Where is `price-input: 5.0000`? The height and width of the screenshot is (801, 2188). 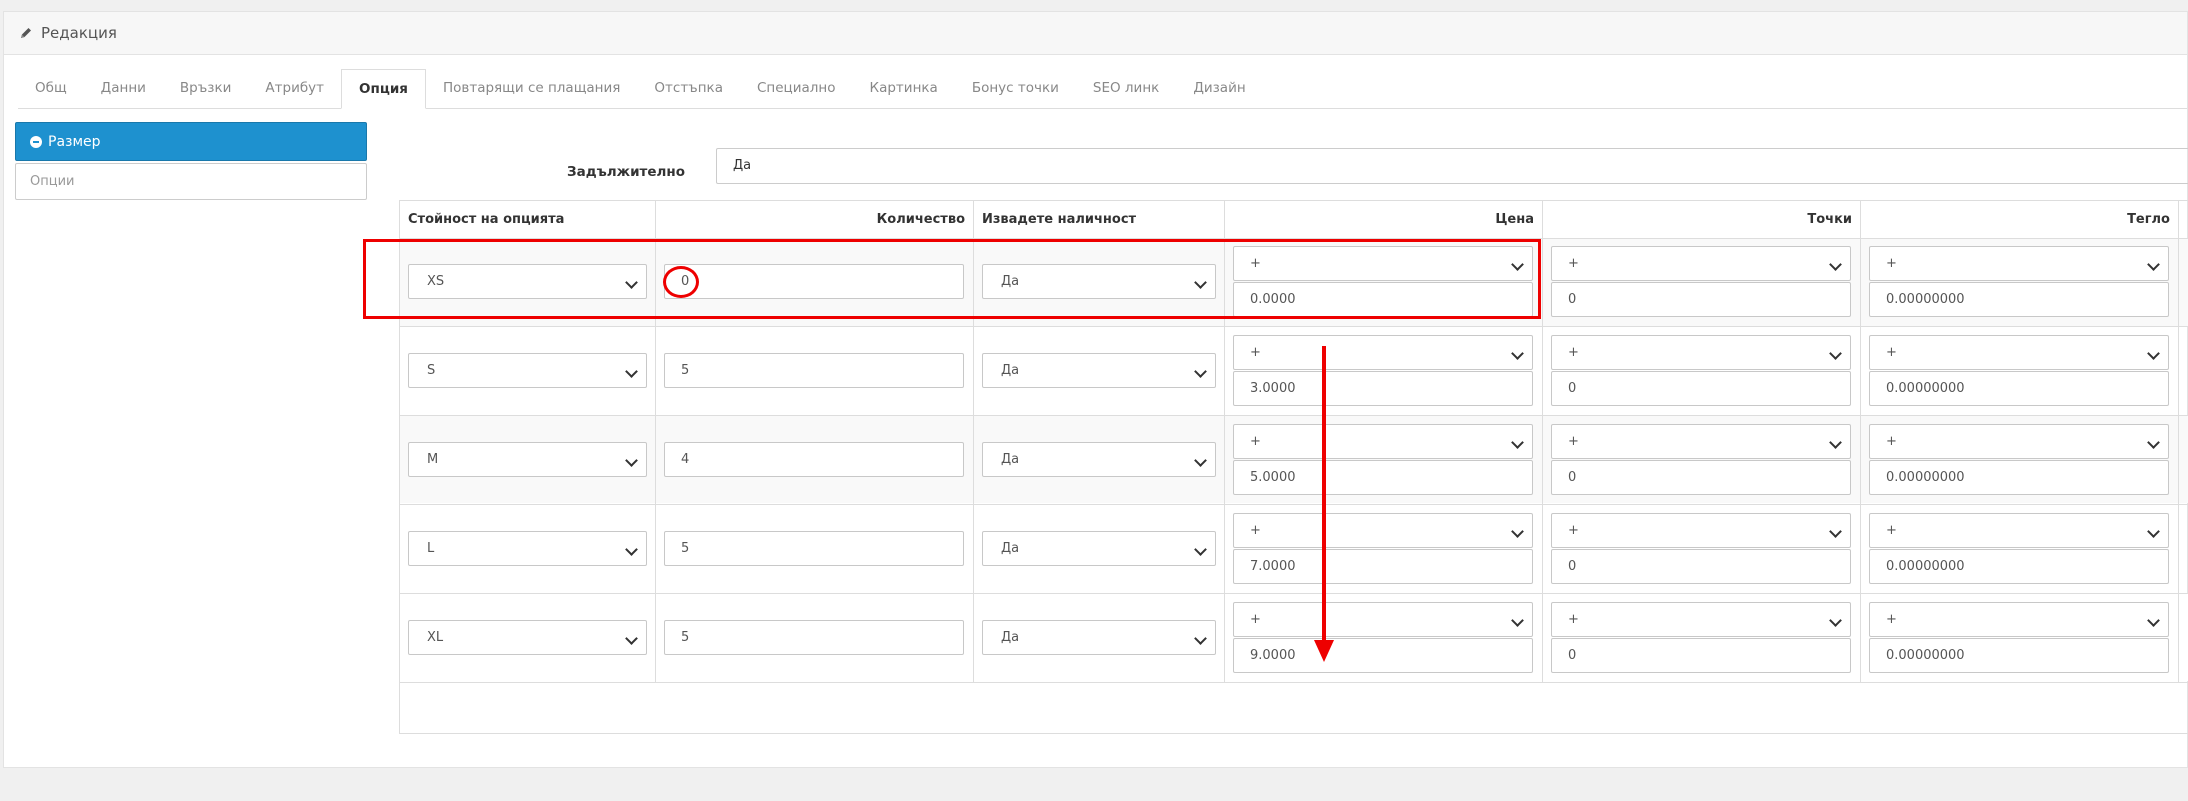 price-input: 5.0000 is located at coordinates (1383, 477).